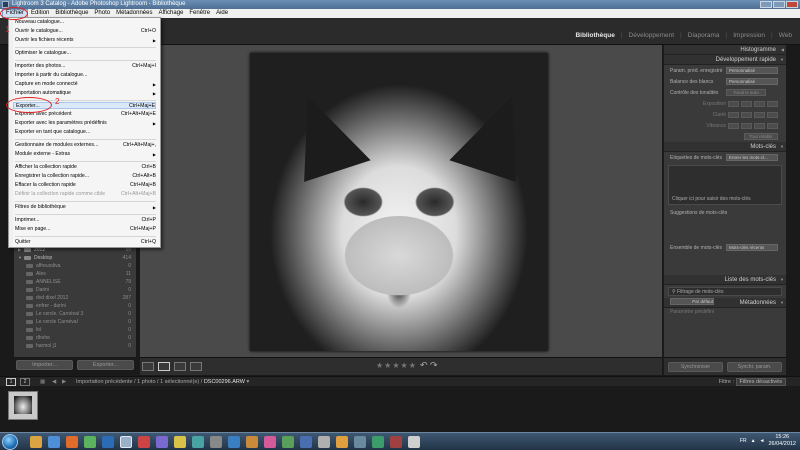 The width and height of the screenshot is (800, 450). I want to click on rotate-icons: ↶ ↷, so click(429, 365).